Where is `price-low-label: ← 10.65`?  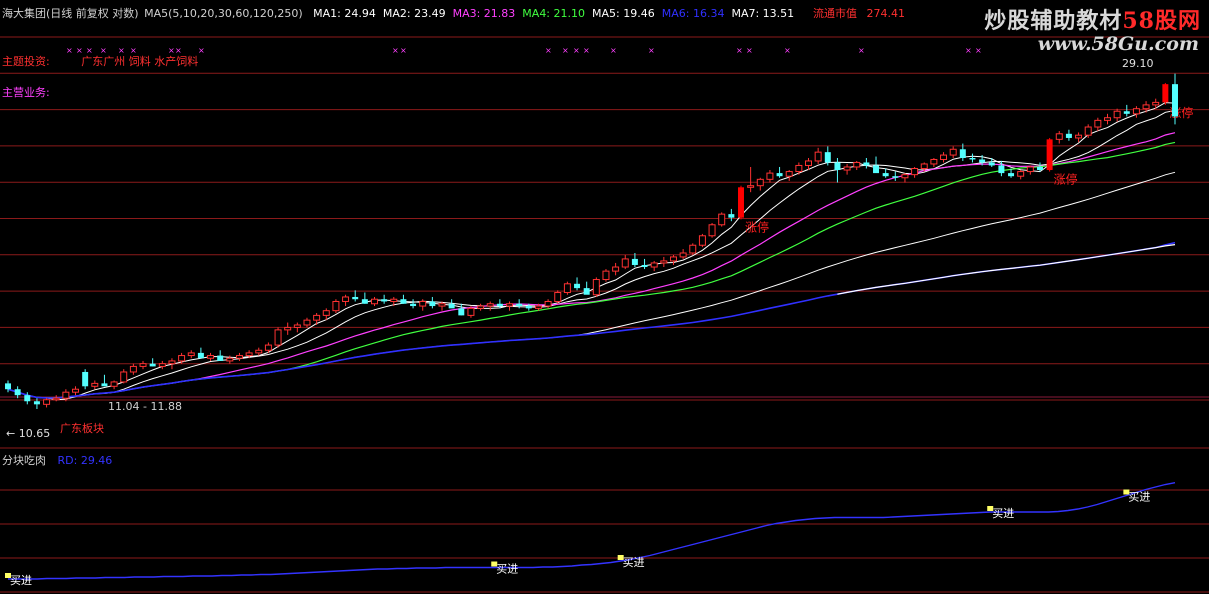
price-low-label: ← 10.65 is located at coordinates (28, 433).